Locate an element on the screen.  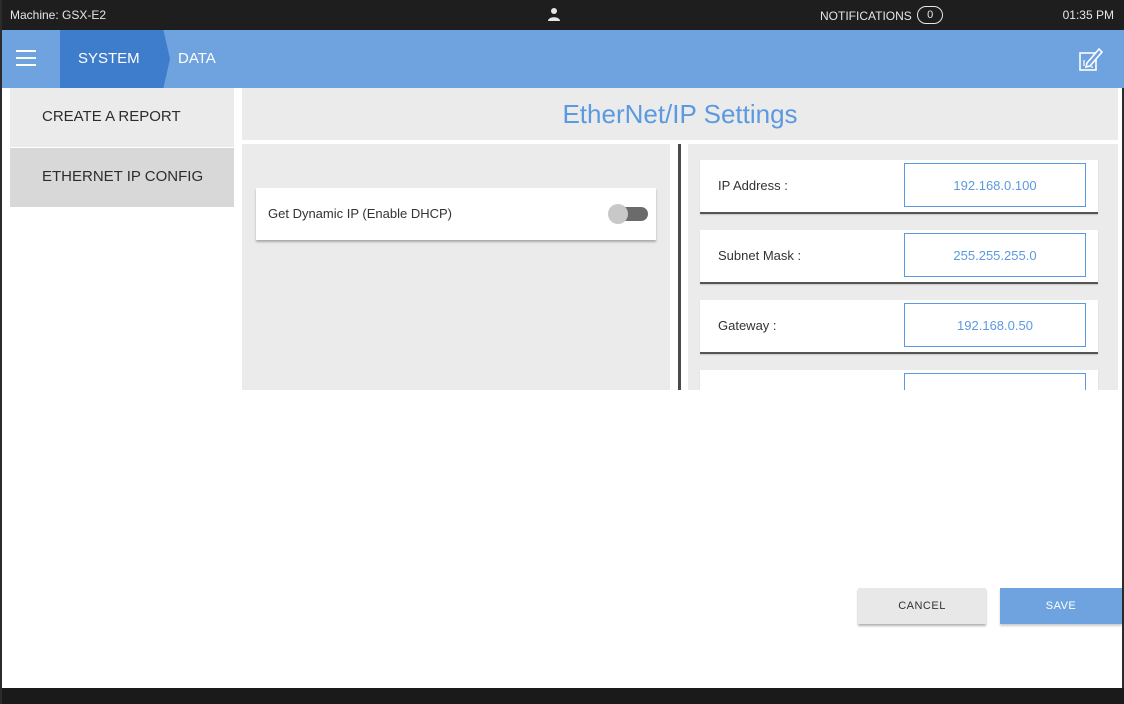
ip-fields-panel: IP Address : Subnet Mask : Gateway : is located at coordinates (903, 267).